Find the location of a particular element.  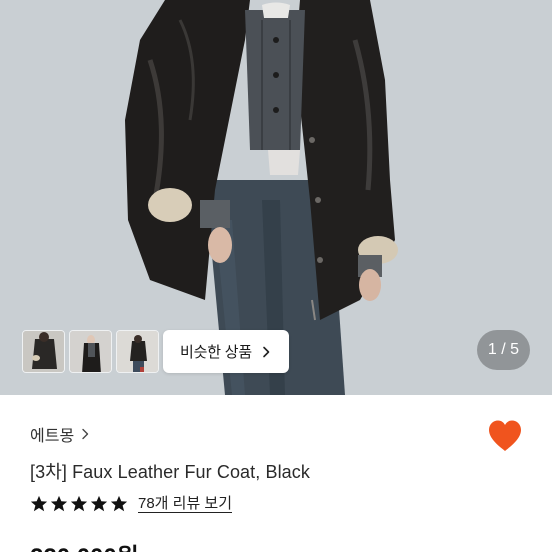

similar-products-label: 비슷한 상품 is located at coordinates (216, 352).